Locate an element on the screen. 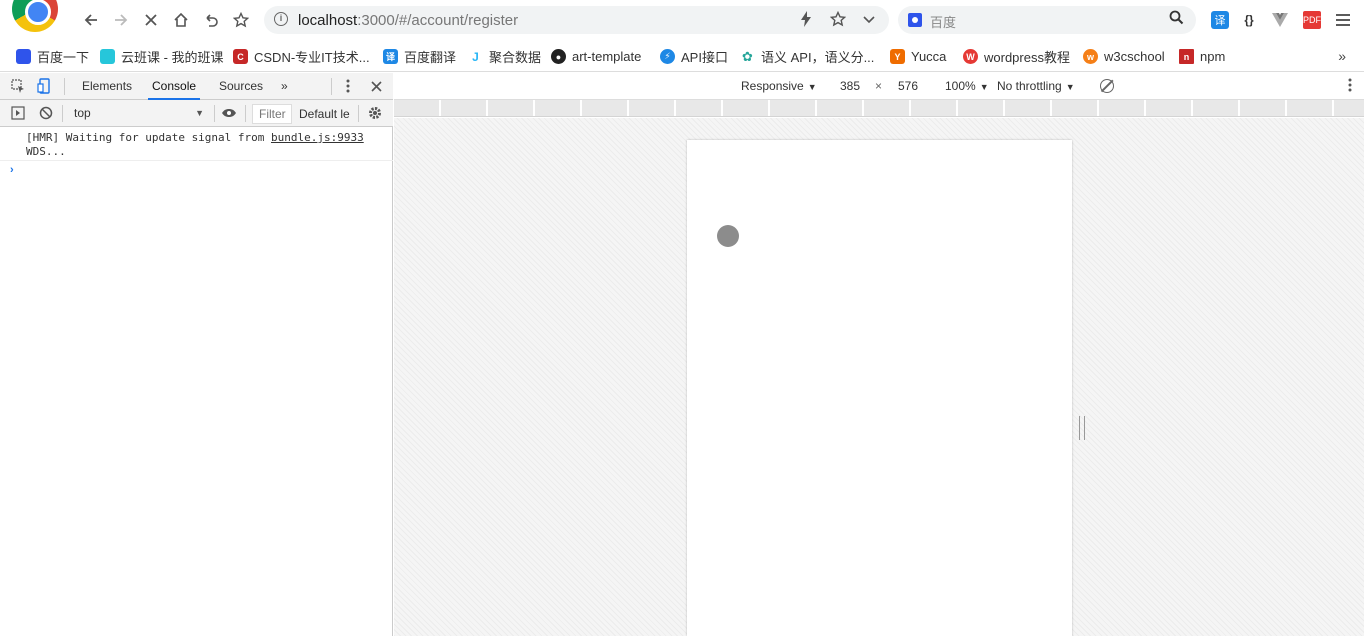 The width and height of the screenshot is (1364, 636). bookmark-item: n npm is located at coordinates (1202, 56).